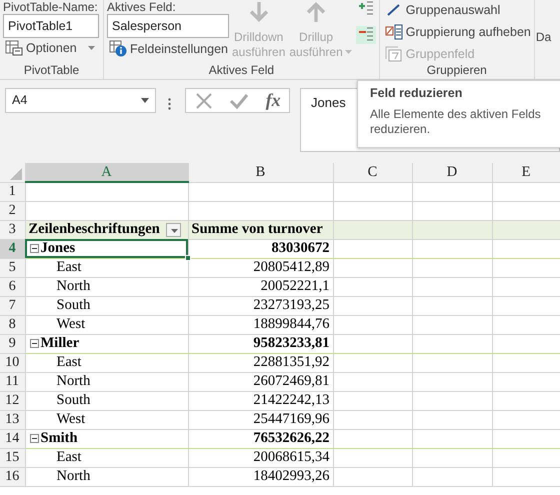  What do you see at coordinates (12, 400) in the screenshot?
I see `row-header: 12` at bounding box center [12, 400].